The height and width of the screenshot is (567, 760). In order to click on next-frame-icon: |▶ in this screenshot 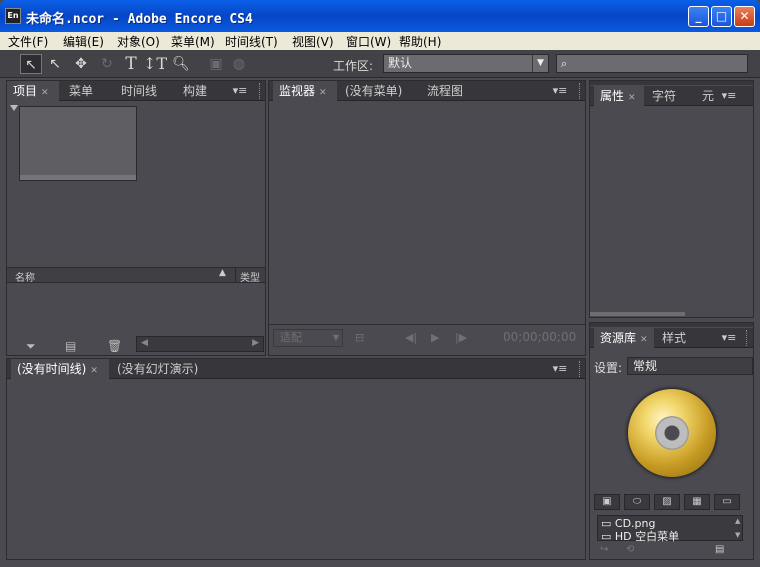, I will do `click(461, 337)`.